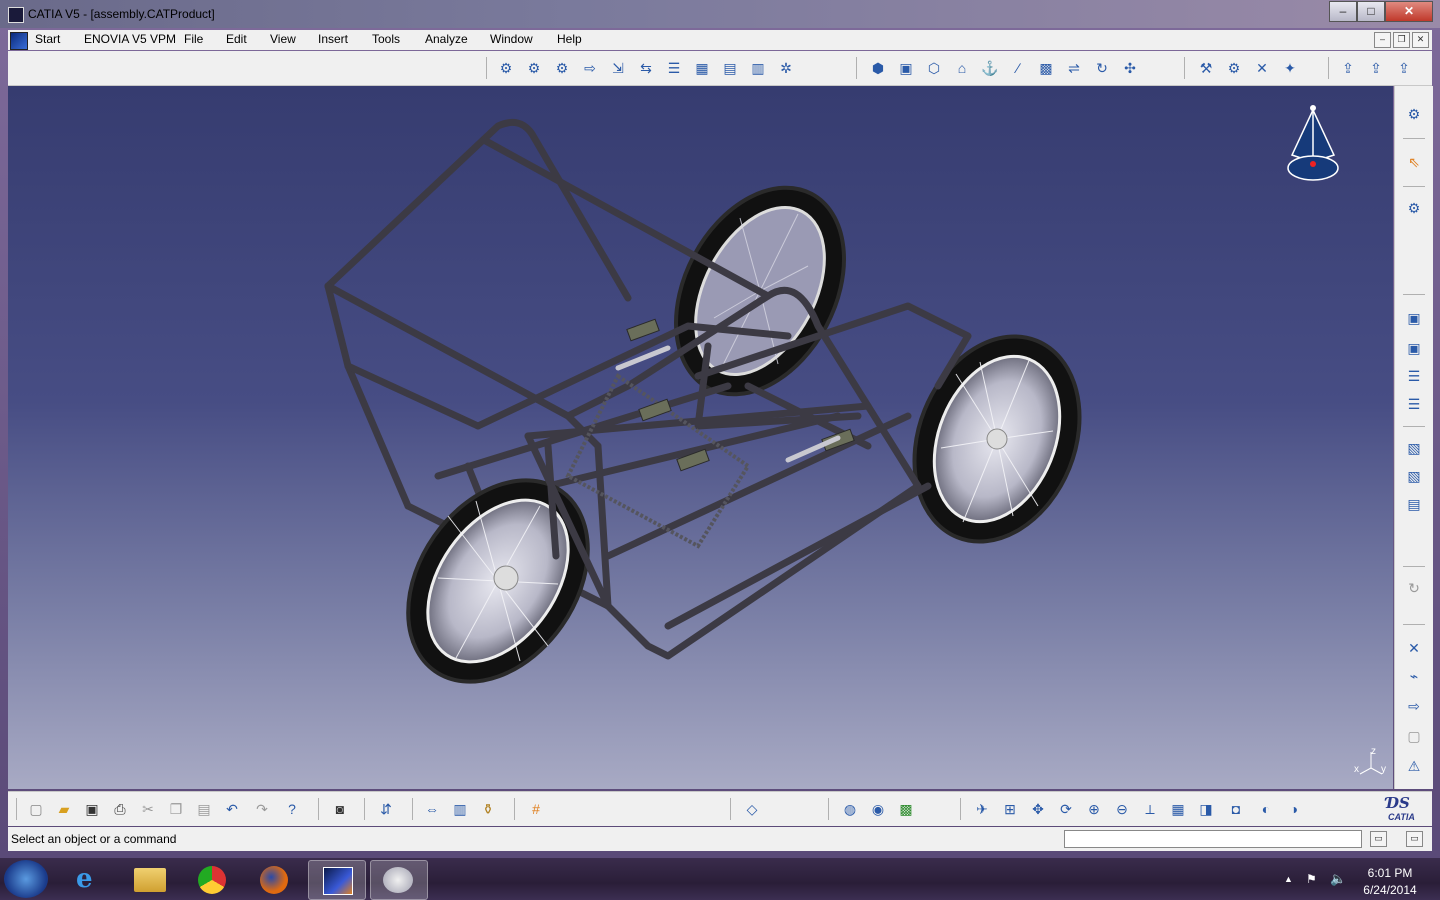 This screenshot has width=1440, height=900. Describe the element at coordinates (432, 809) in the screenshot. I see `measure-between-icon: ⇔` at that location.